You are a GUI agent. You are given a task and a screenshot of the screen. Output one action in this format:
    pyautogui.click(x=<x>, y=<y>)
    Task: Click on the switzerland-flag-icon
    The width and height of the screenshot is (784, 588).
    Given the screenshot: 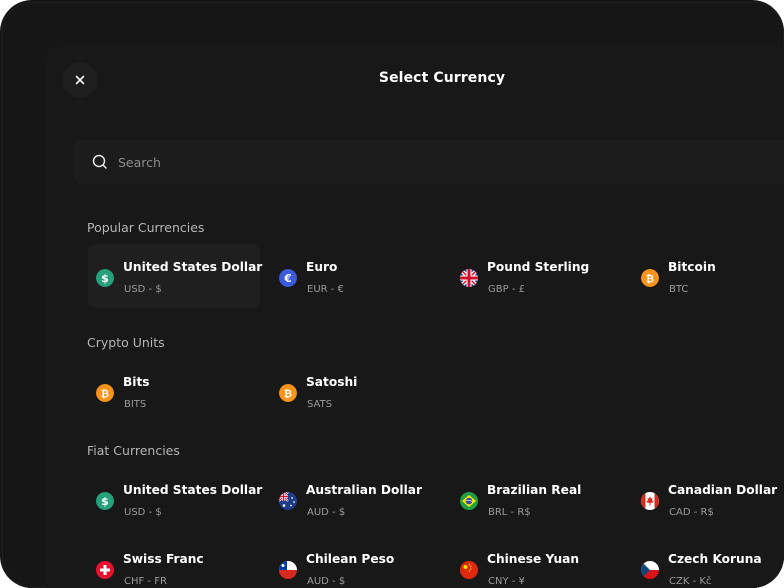 What is the action you would take?
    pyautogui.click(x=105, y=570)
    